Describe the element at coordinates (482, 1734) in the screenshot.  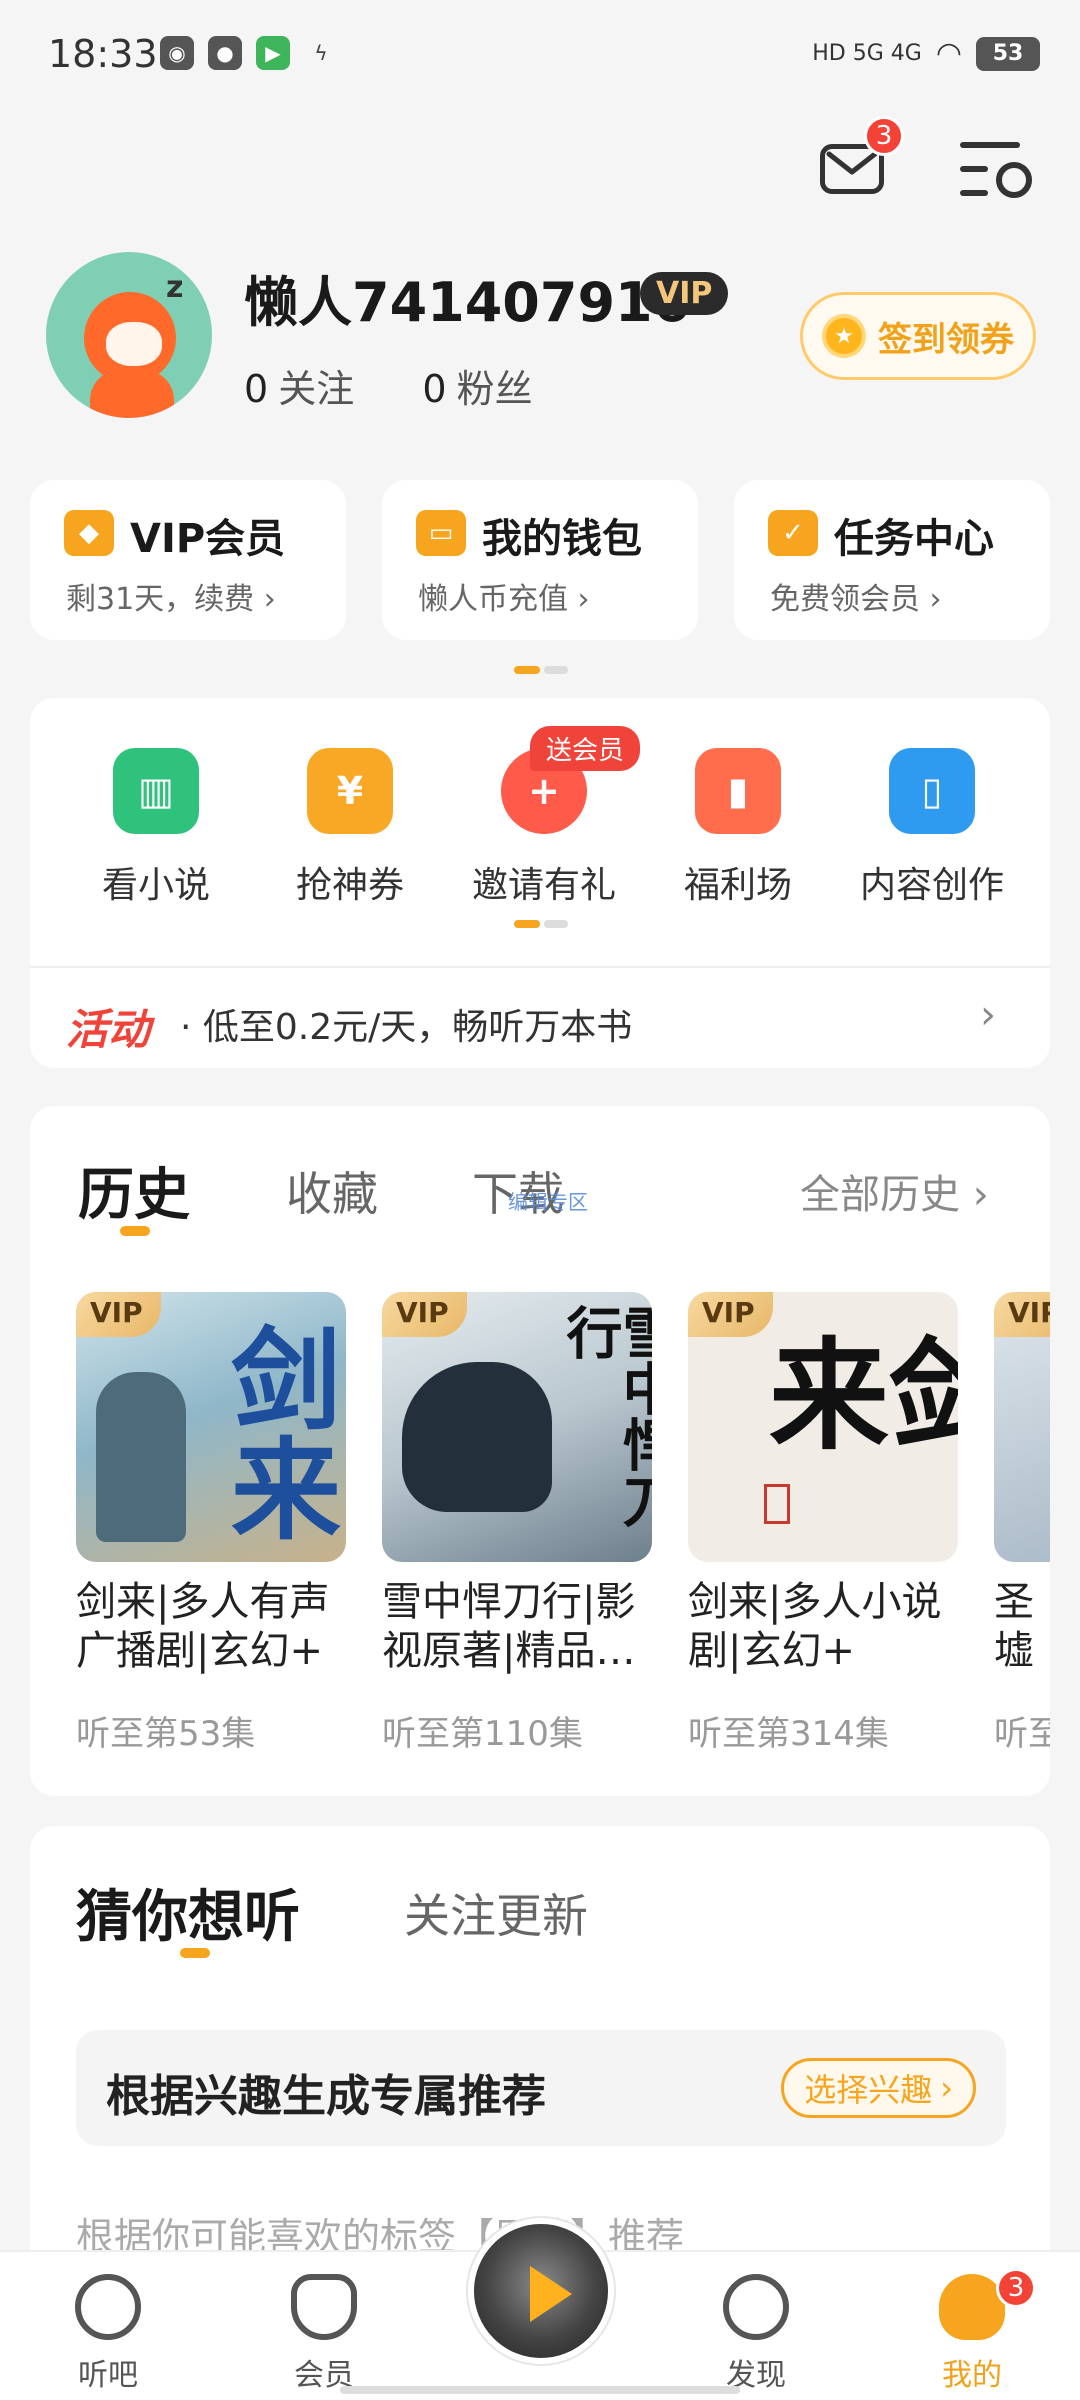
I see `book-progress: 听至第110集` at that location.